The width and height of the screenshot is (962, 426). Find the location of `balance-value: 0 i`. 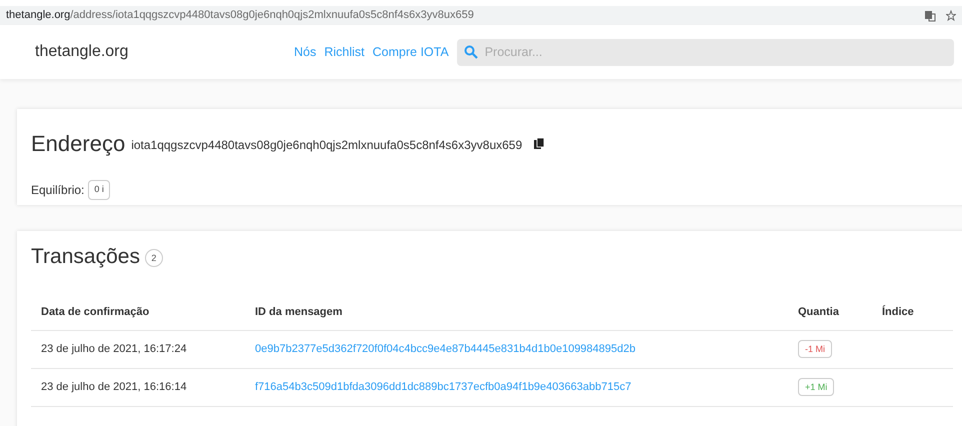

balance-value: 0 i is located at coordinates (99, 190).